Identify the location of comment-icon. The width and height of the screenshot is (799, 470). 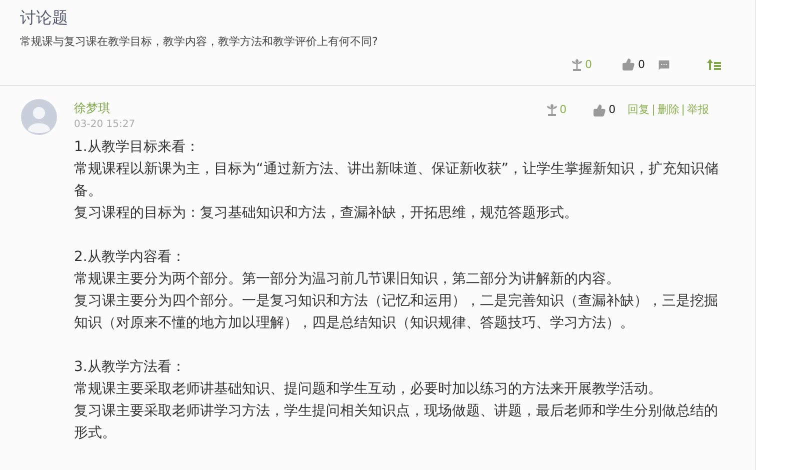
(664, 65).